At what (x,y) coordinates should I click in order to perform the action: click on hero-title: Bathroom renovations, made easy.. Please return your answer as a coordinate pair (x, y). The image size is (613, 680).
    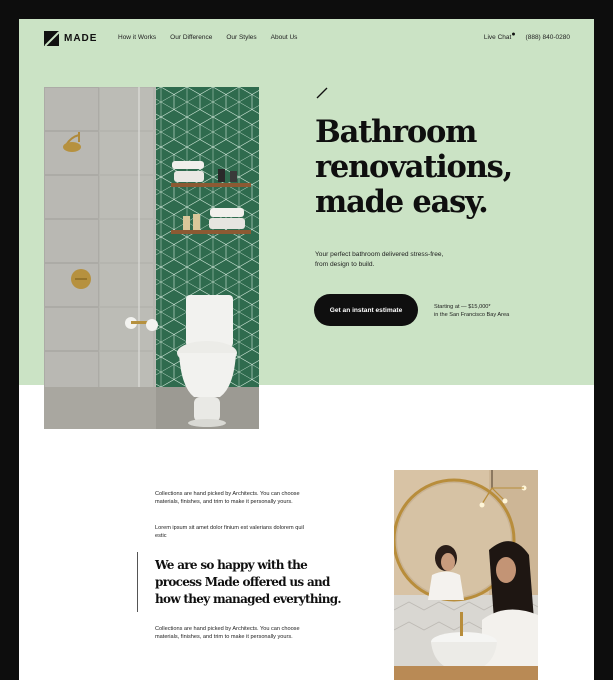
    Looking at the image, I should click on (445, 167).